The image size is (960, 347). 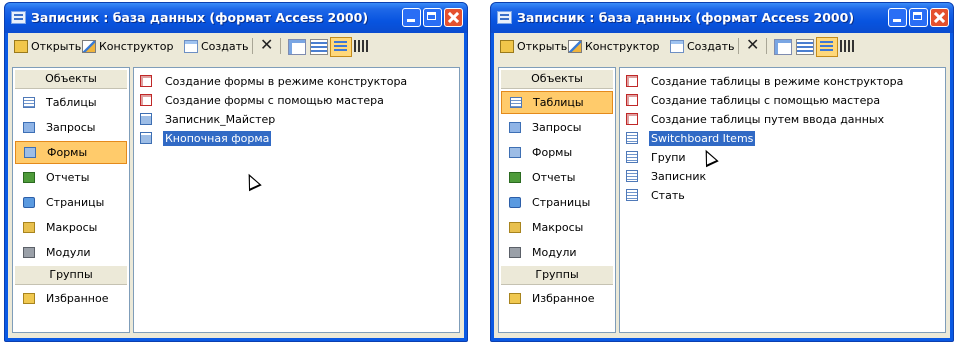 What do you see at coordinates (75, 202) in the screenshot?
I see `sidebar-item-label: Страницы` at bounding box center [75, 202].